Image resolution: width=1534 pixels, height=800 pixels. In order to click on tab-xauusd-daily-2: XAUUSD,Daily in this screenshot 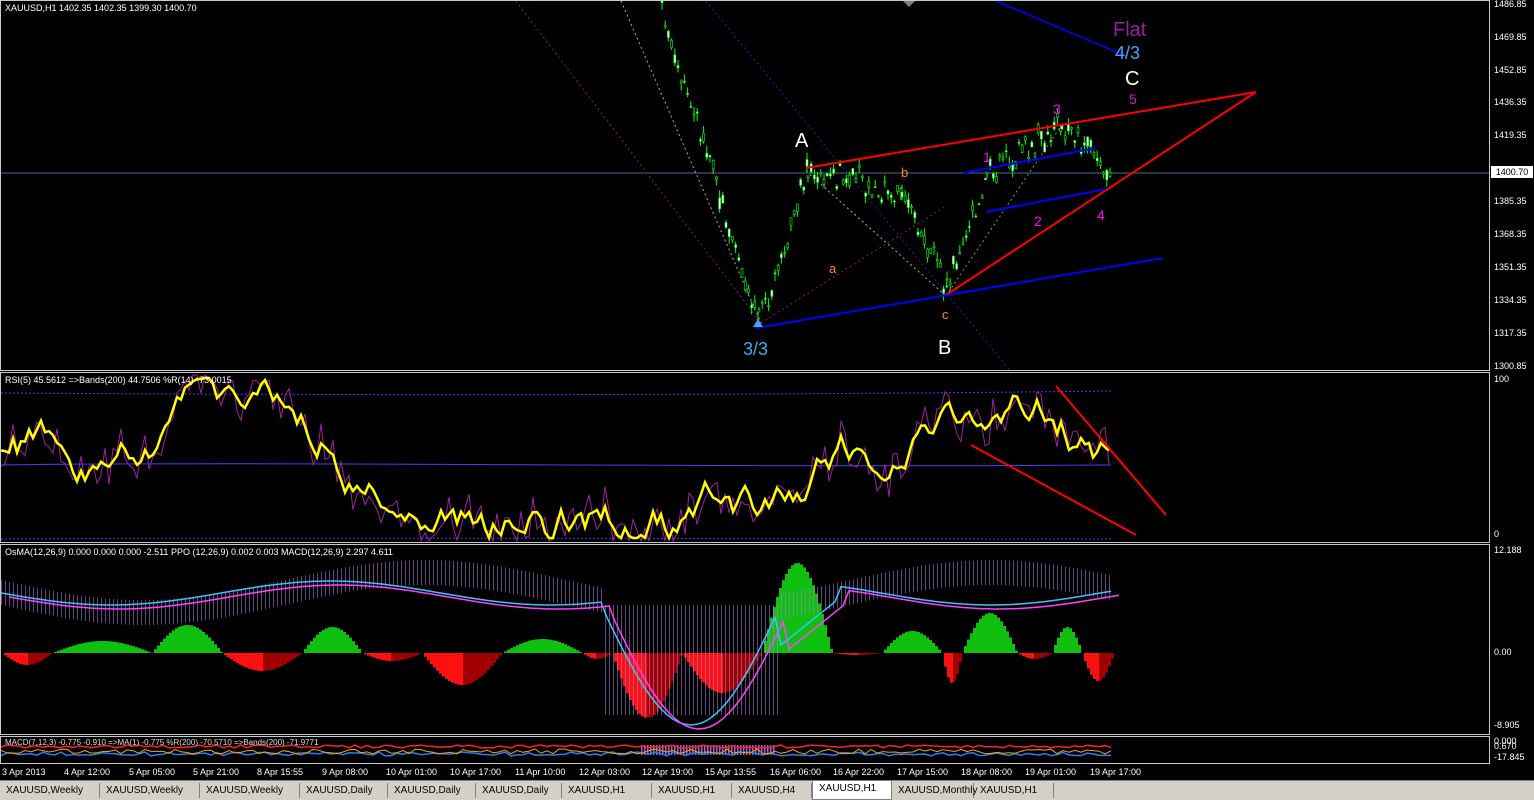, I will do `click(432, 790)`.